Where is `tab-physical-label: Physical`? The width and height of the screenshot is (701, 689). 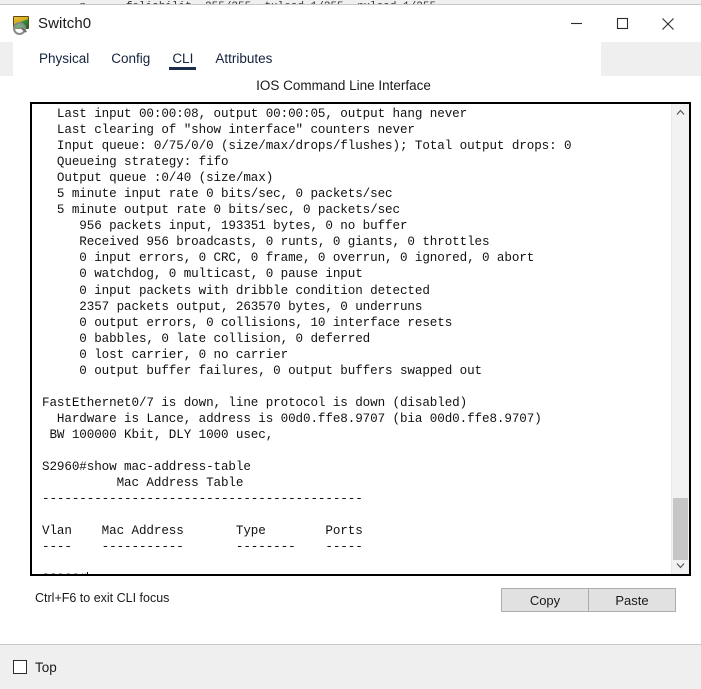
tab-physical-label: Physical is located at coordinates (64, 58).